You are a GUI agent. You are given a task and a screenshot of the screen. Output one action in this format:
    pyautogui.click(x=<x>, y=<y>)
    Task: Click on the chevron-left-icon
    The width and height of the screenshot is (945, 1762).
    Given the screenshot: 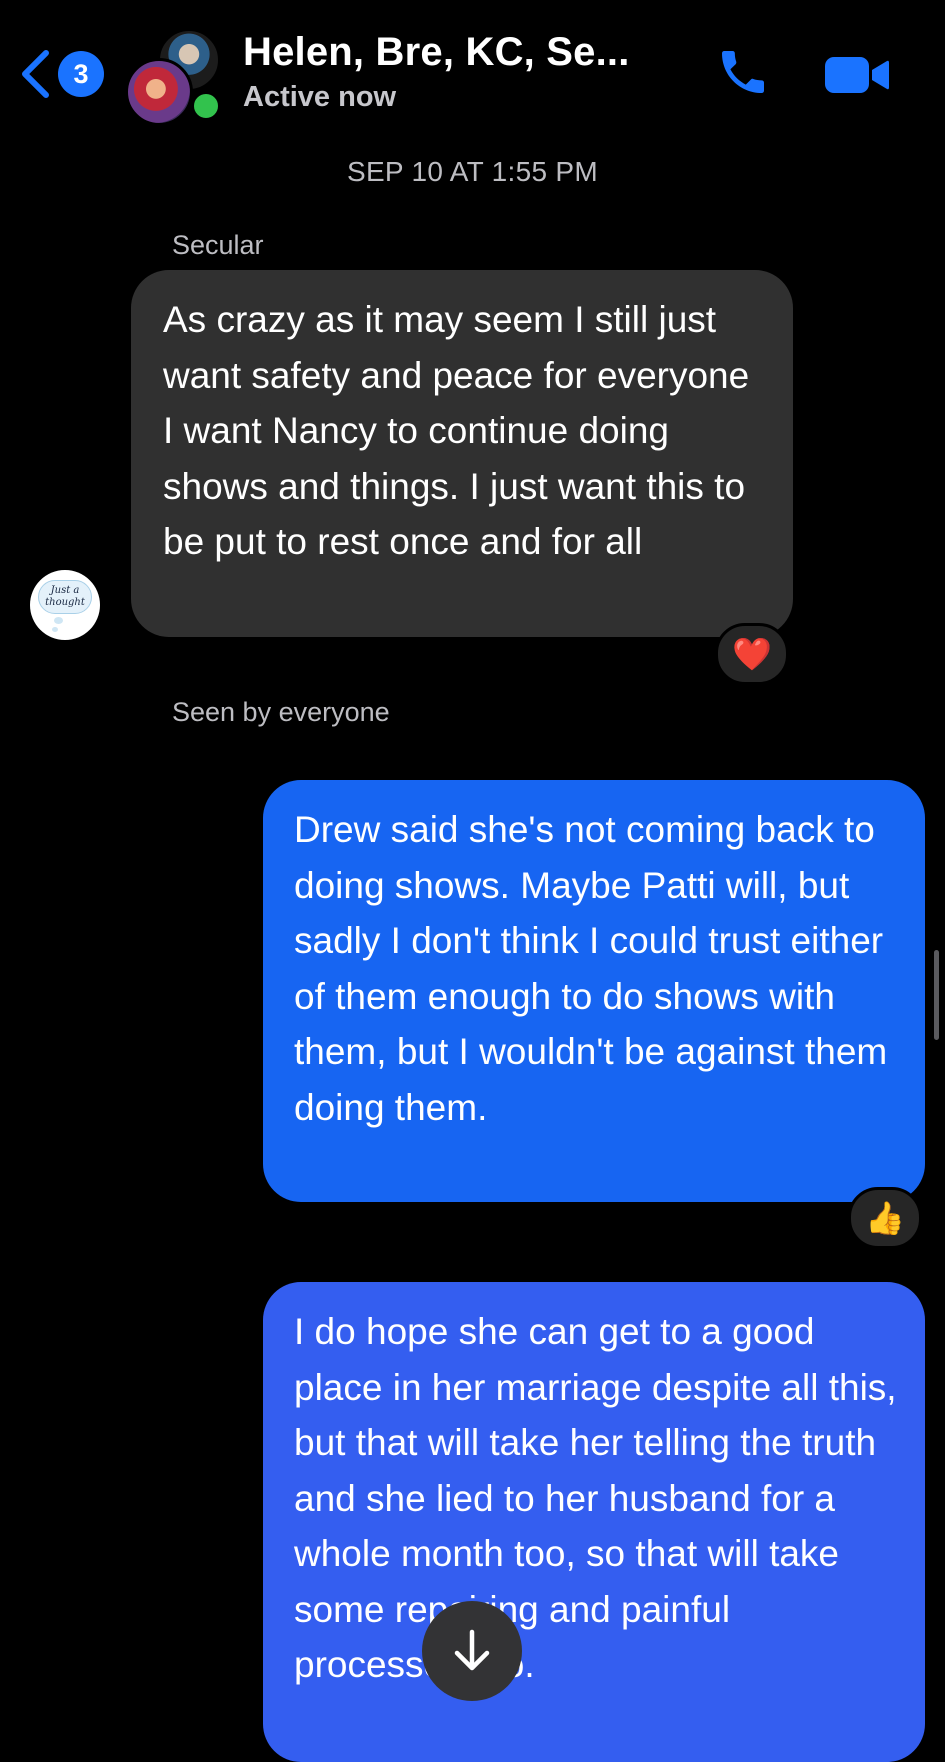 What is the action you would take?
    pyautogui.click(x=35, y=74)
    